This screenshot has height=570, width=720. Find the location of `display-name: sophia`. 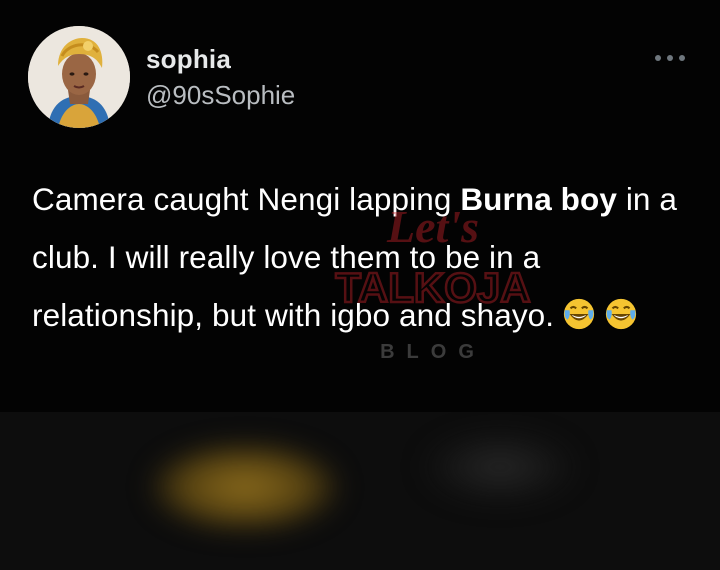

display-name: sophia is located at coordinates (188, 59).